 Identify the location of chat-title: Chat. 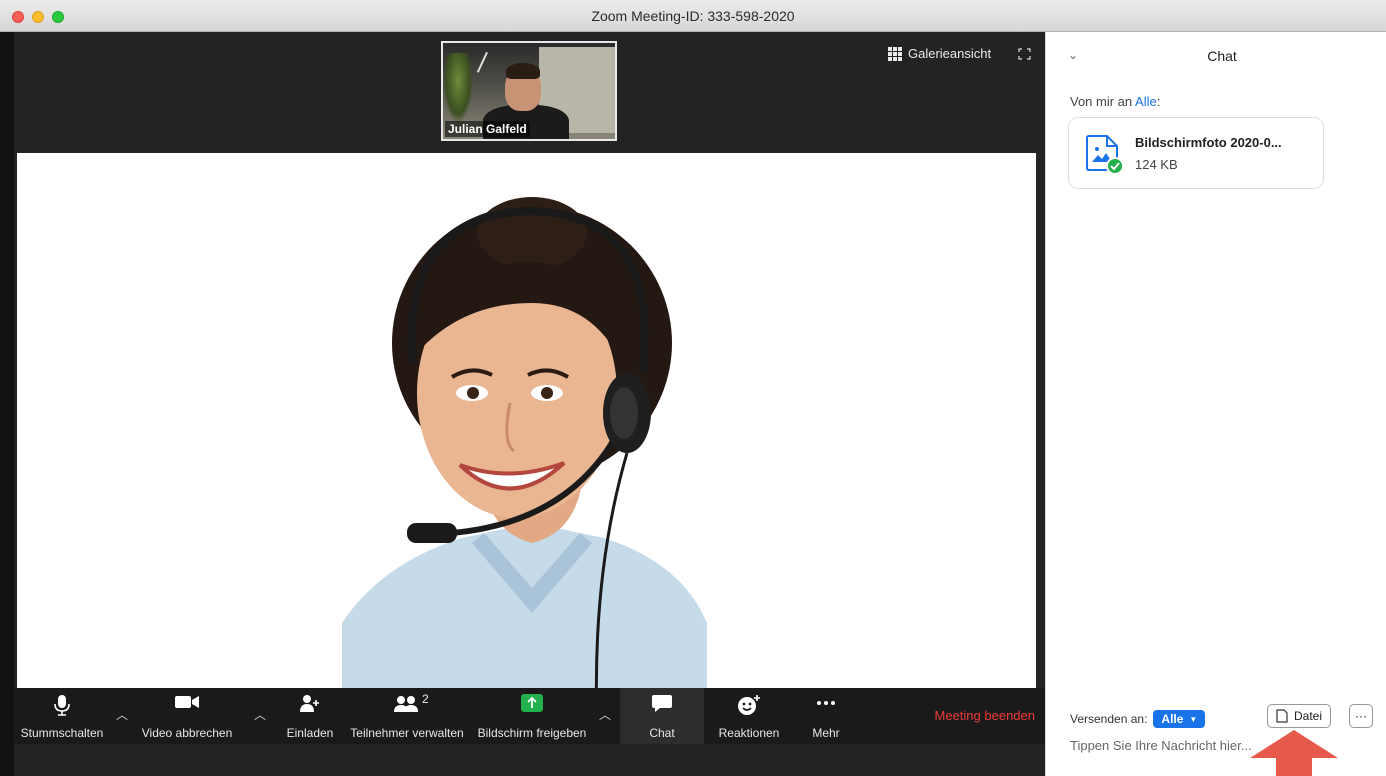
(1222, 56).